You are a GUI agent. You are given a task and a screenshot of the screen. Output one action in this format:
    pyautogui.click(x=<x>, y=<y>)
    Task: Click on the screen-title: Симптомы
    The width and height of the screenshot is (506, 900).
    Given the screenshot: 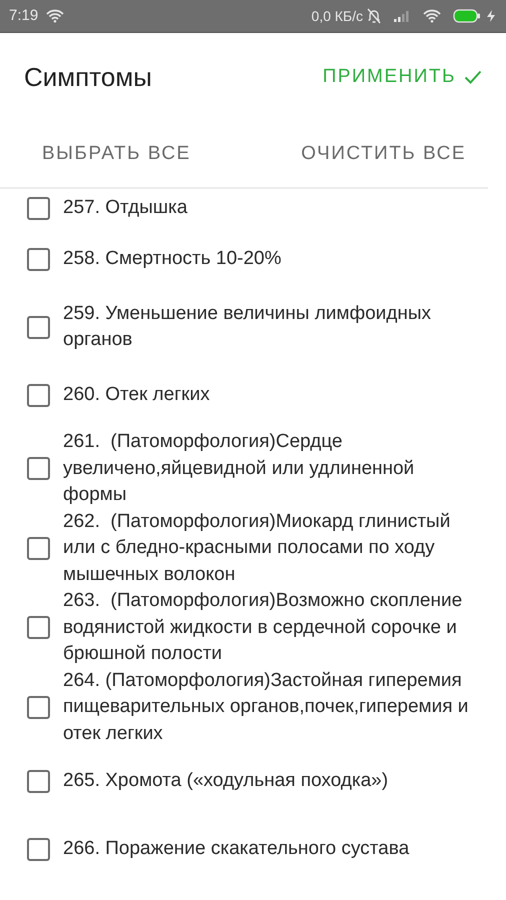 What is the action you would take?
    pyautogui.click(x=88, y=77)
    